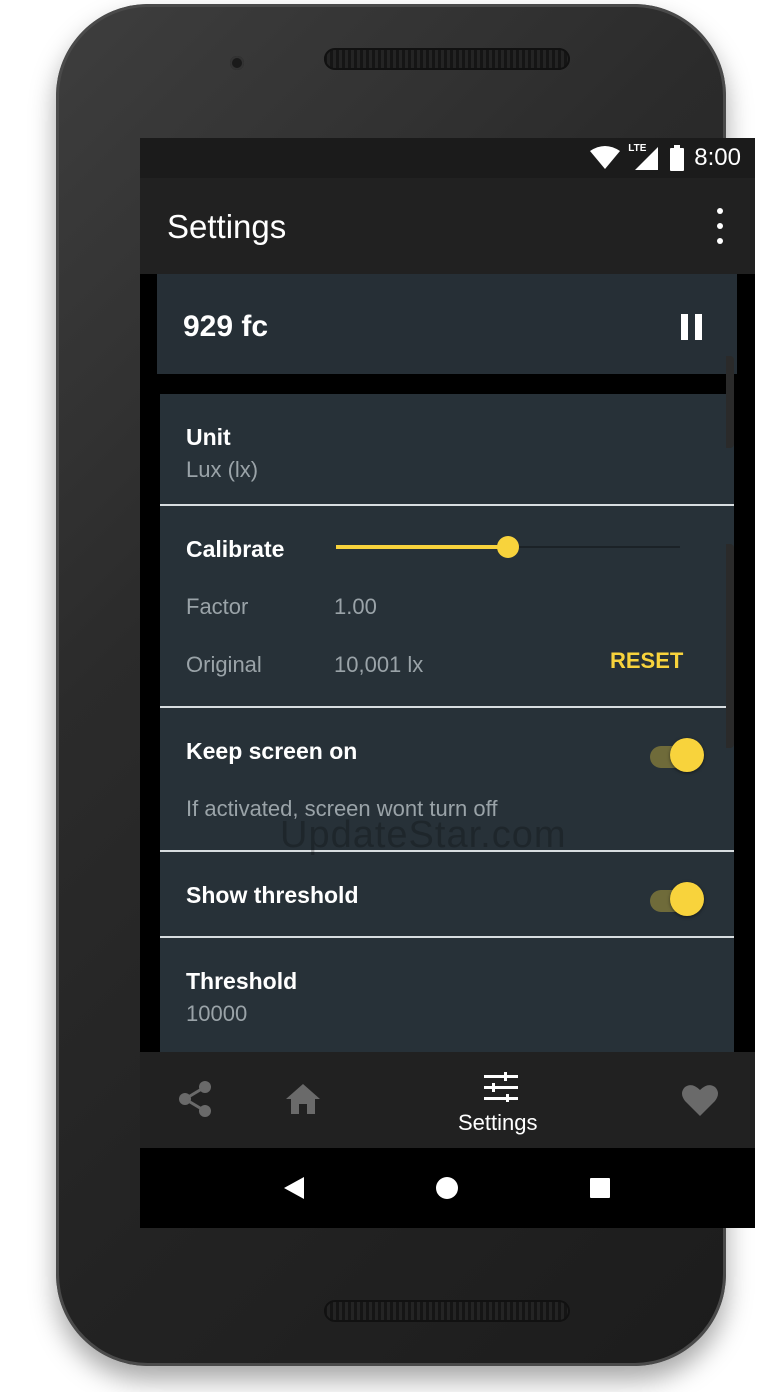  What do you see at coordinates (677, 158) in the screenshot?
I see `battery-icon` at bounding box center [677, 158].